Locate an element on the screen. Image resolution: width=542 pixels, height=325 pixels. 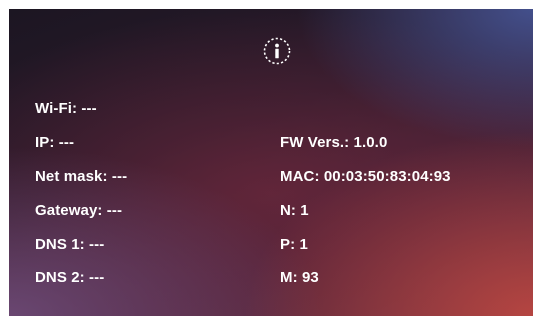
info-icon is located at coordinates (277, 51).